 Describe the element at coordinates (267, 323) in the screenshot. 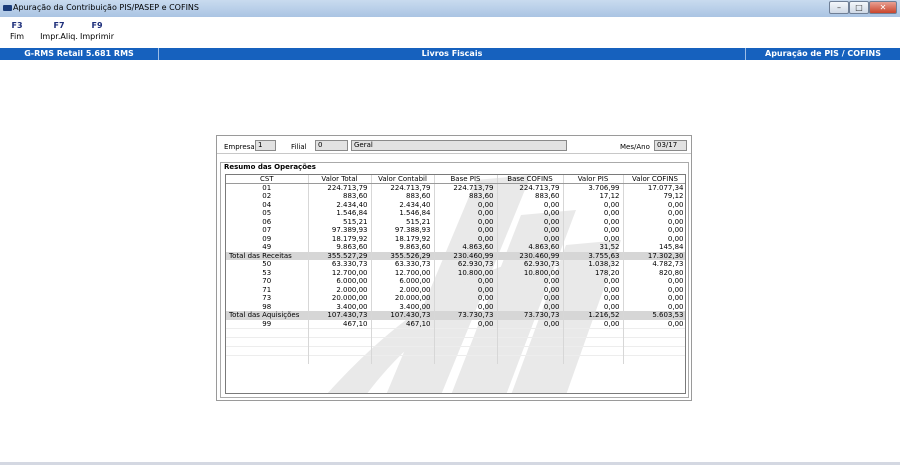

I see `table-cell: 99` at that location.